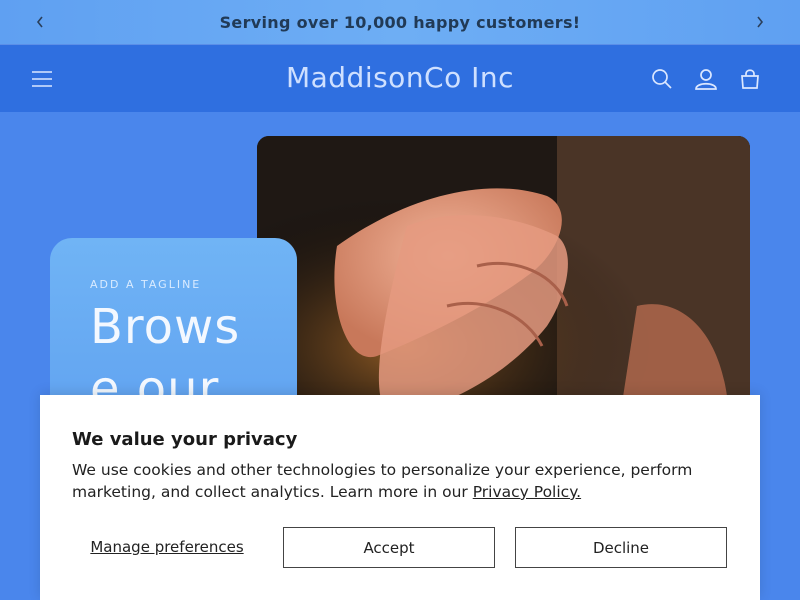  Describe the element at coordinates (621, 547) in the screenshot. I see `decline-button: Decline` at that location.